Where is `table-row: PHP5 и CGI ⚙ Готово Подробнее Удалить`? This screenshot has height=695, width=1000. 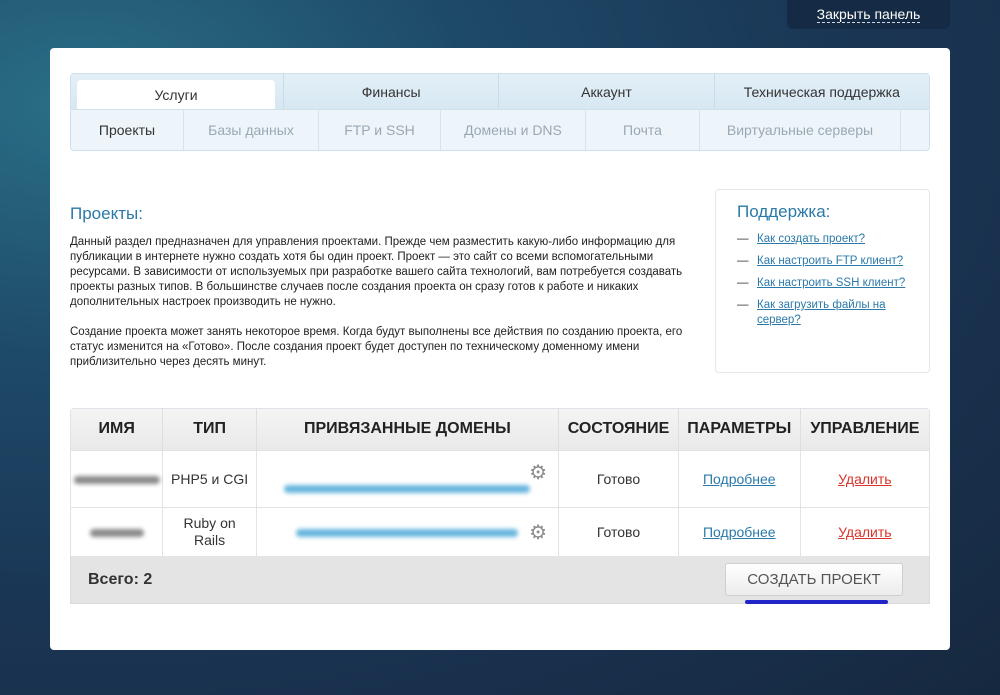
table-row: PHP5 и CGI ⚙ Готово Подробнее Удалить is located at coordinates (500, 478).